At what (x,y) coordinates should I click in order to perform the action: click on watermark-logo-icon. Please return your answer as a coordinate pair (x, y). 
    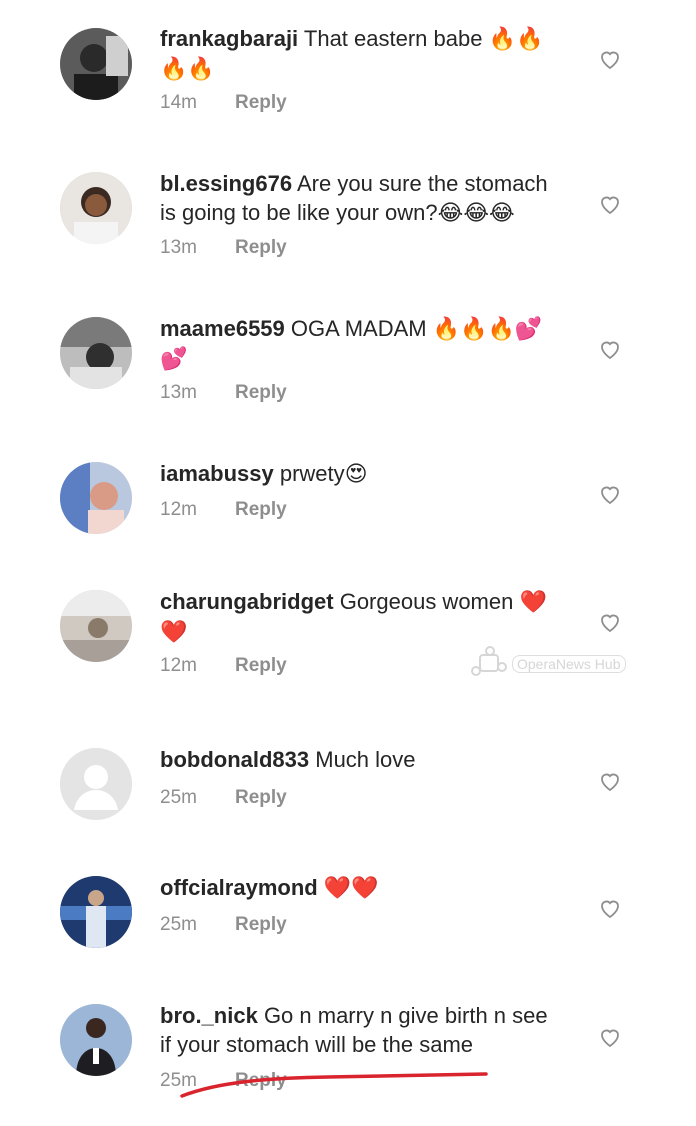
    Looking at the image, I should click on (489, 661).